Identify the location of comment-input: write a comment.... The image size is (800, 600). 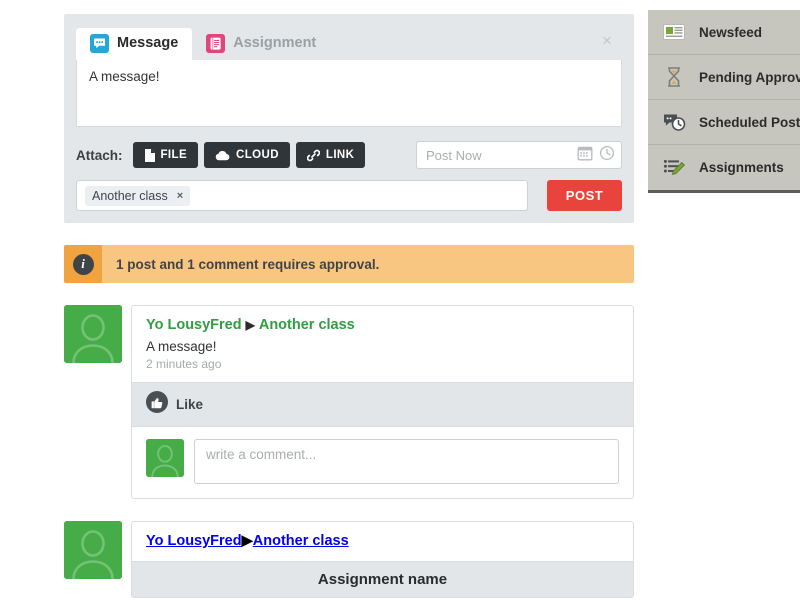
(406, 461).